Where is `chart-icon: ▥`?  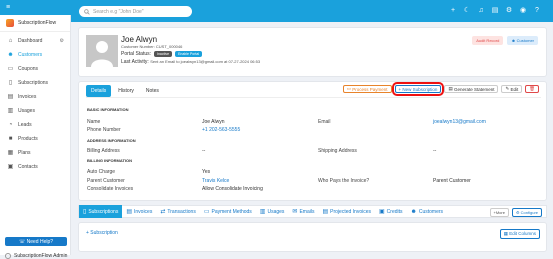 chart-icon: ▥ is located at coordinates (10, 110).